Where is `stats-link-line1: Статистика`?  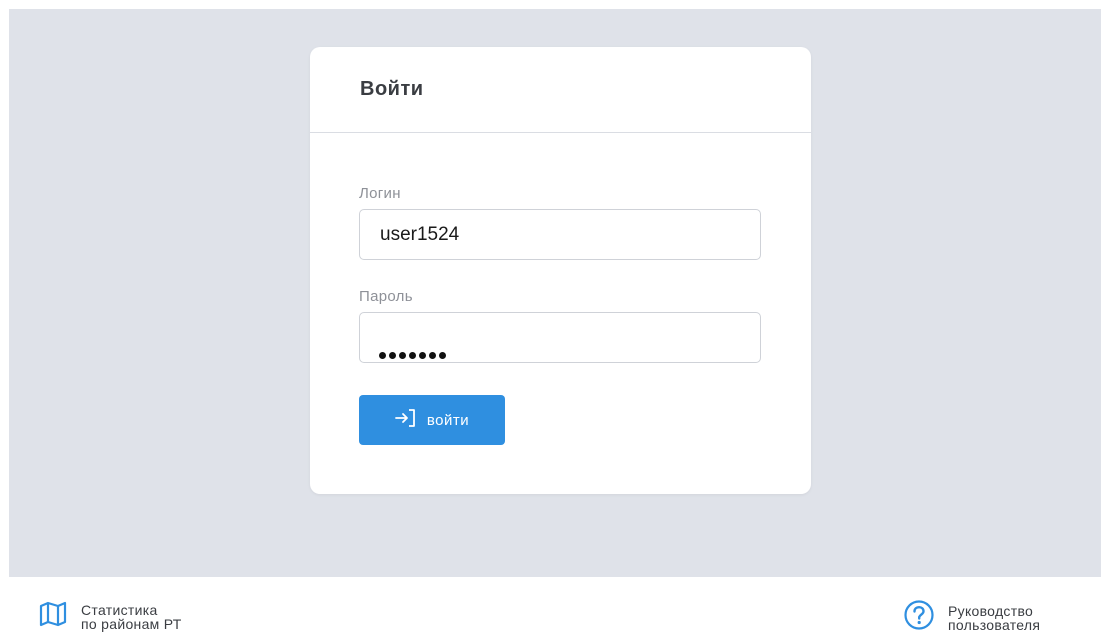 stats-link-line1: Статистика is located at coordinates (119, 609).